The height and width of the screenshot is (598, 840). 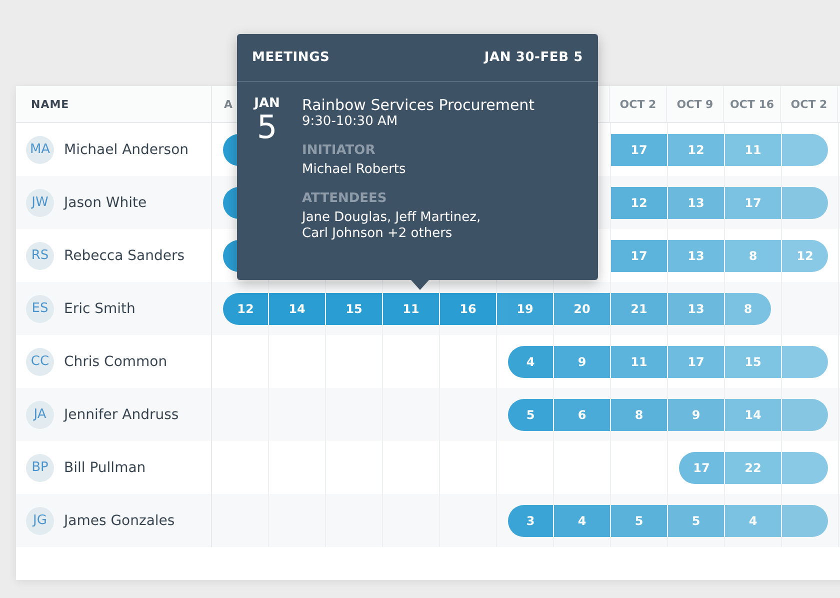 What do you see at coordinates (267, 103) in the screenshot?
I see `event-month: JAN` at bounding box center [267, 103].